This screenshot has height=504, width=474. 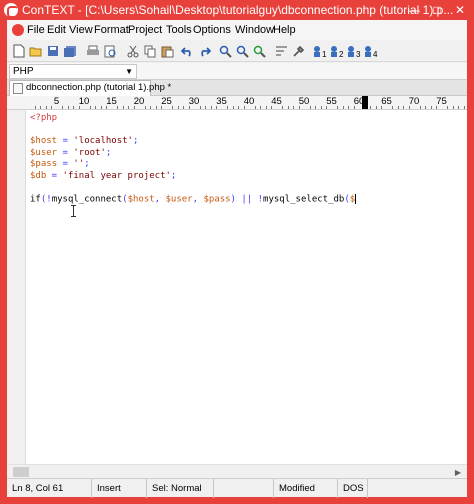 I want to click on tab-label: dbconnection.php (tutorial 1).php *, so click(x=99, y=87).